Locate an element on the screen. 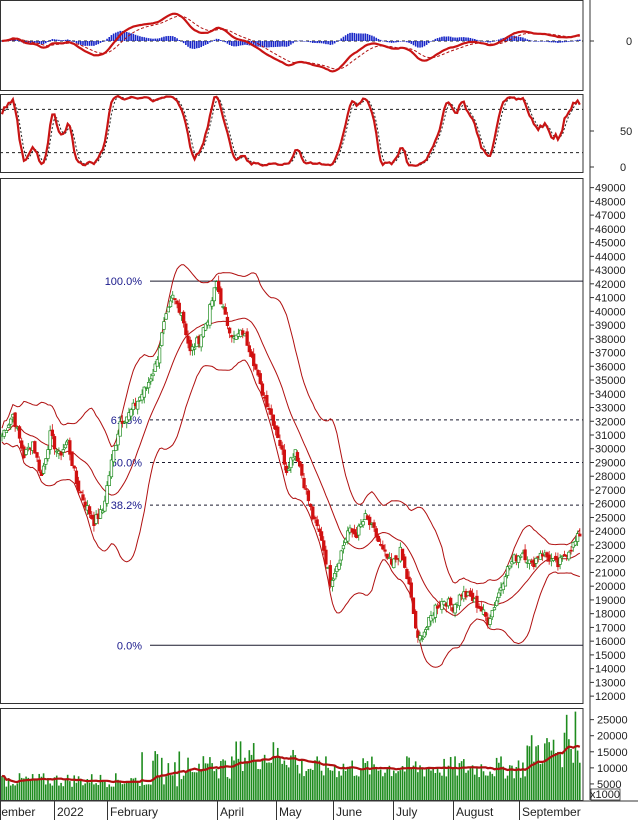  fibonacci-level-label: 0.0% is located at coordinates (129, 646).